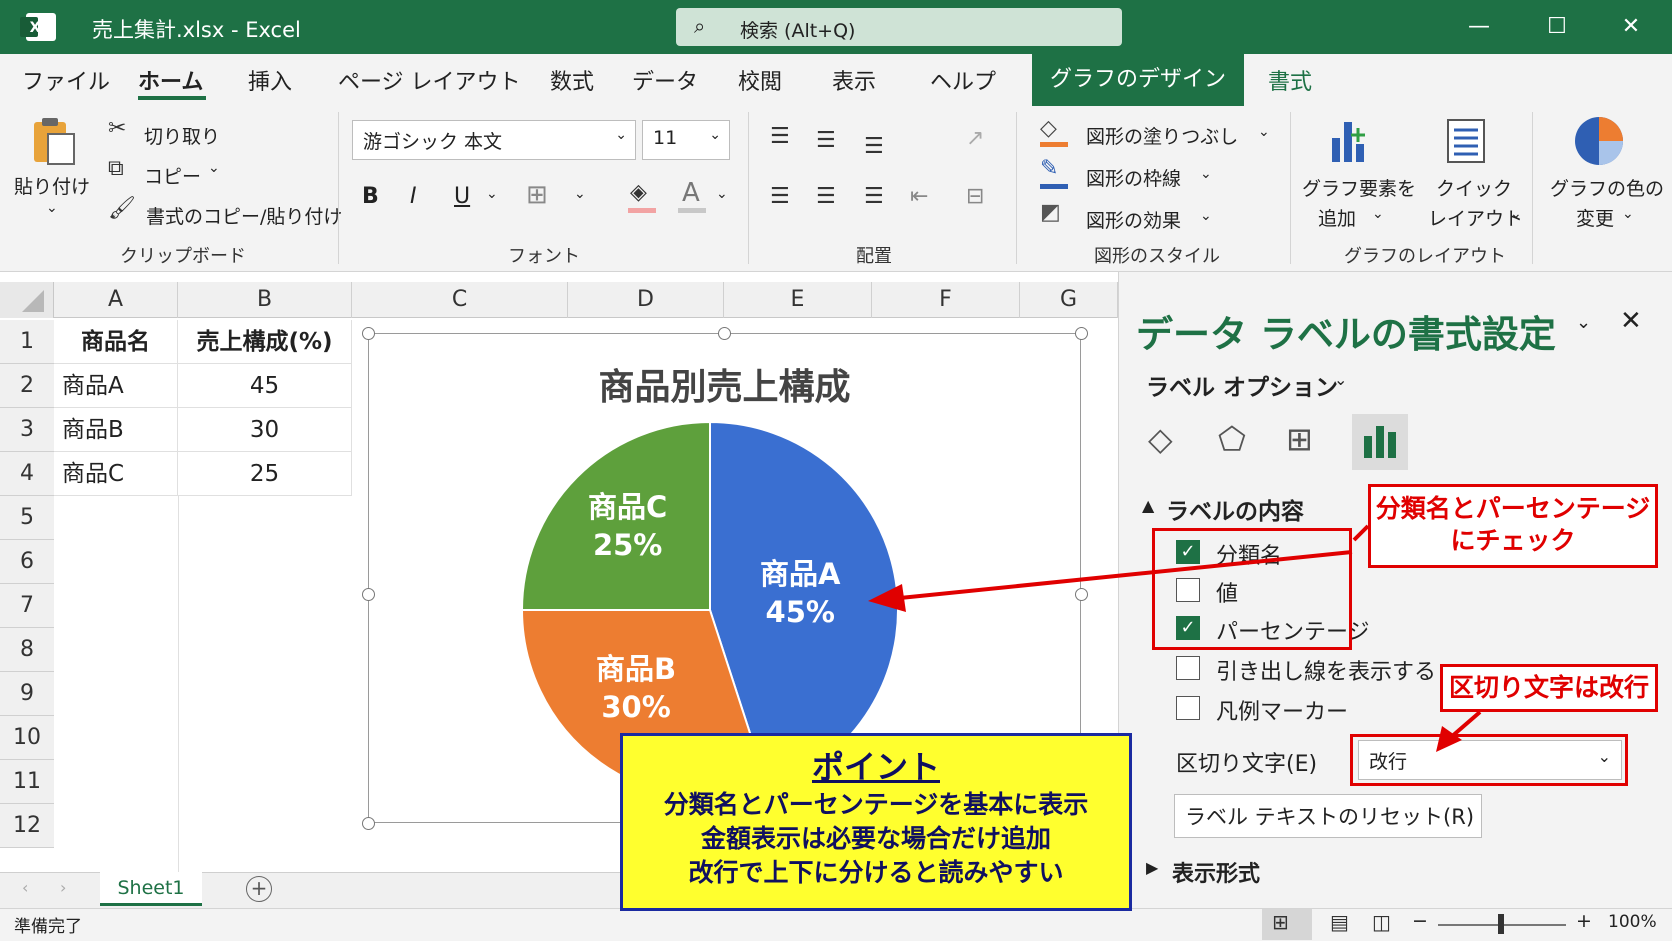 The height and width of the screenshot is (941, 1672). What do you see at coordinates (876, 804) in the screenshot?
I see `point-line-1: 分類名とパーセンテージを基本に表示` at bounding box center [876, 804].